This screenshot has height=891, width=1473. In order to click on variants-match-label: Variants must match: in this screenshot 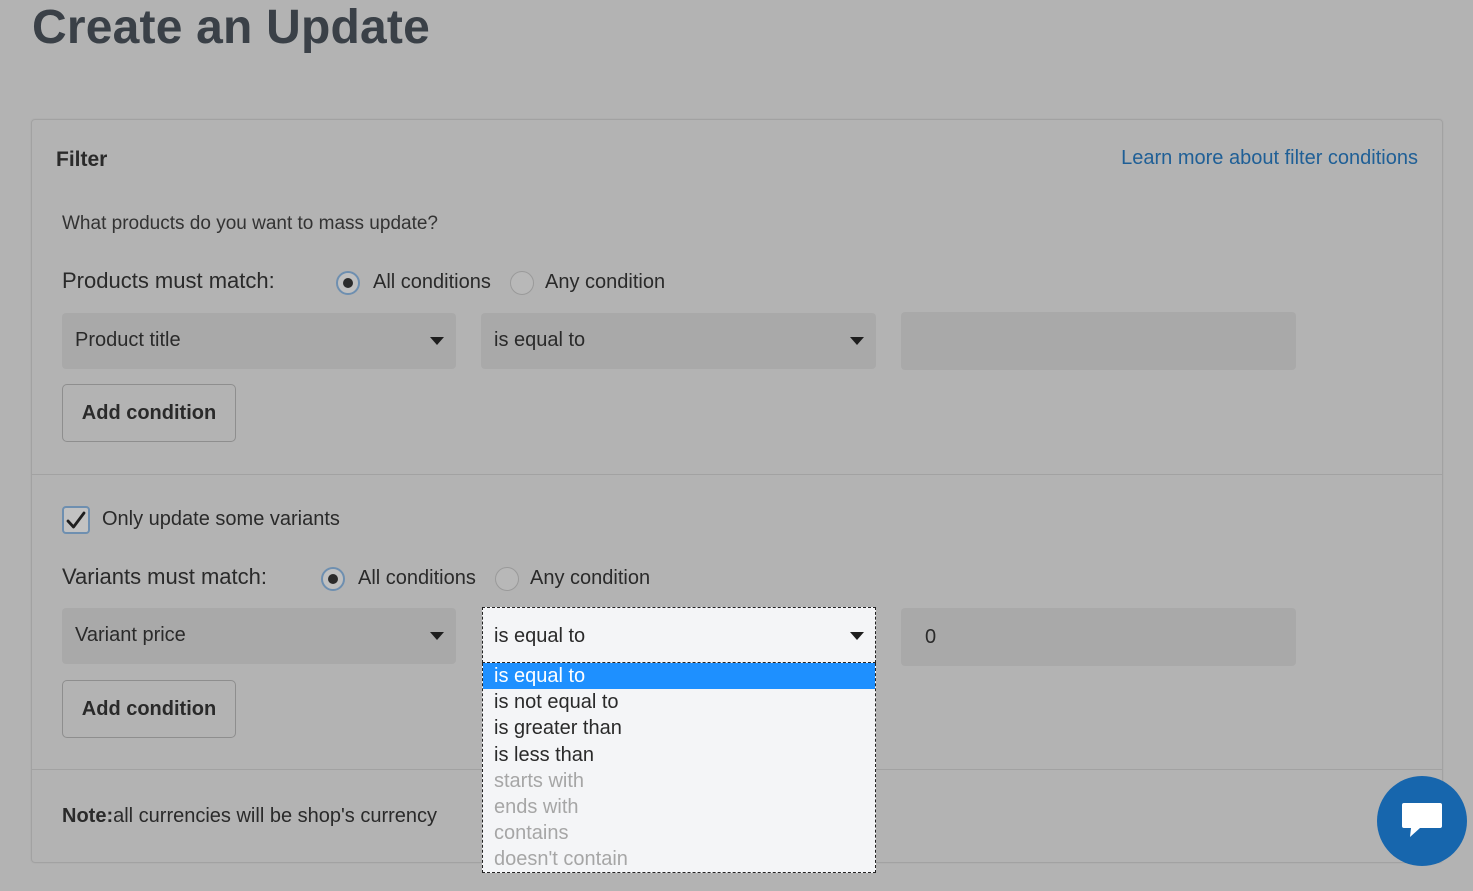, I will do `click(164, 576)`.